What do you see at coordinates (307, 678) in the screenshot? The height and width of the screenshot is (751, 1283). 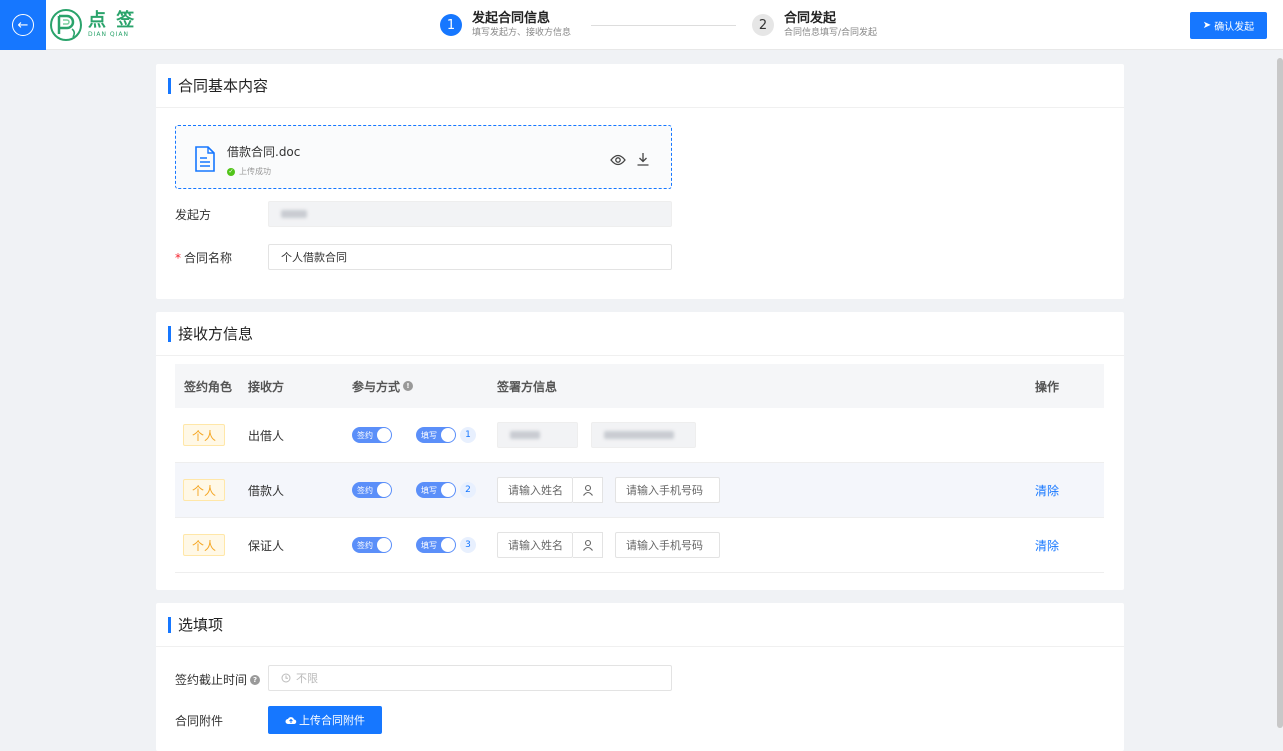 I see `deadline-placeholder: 不限` at bounding box center [307, 678].